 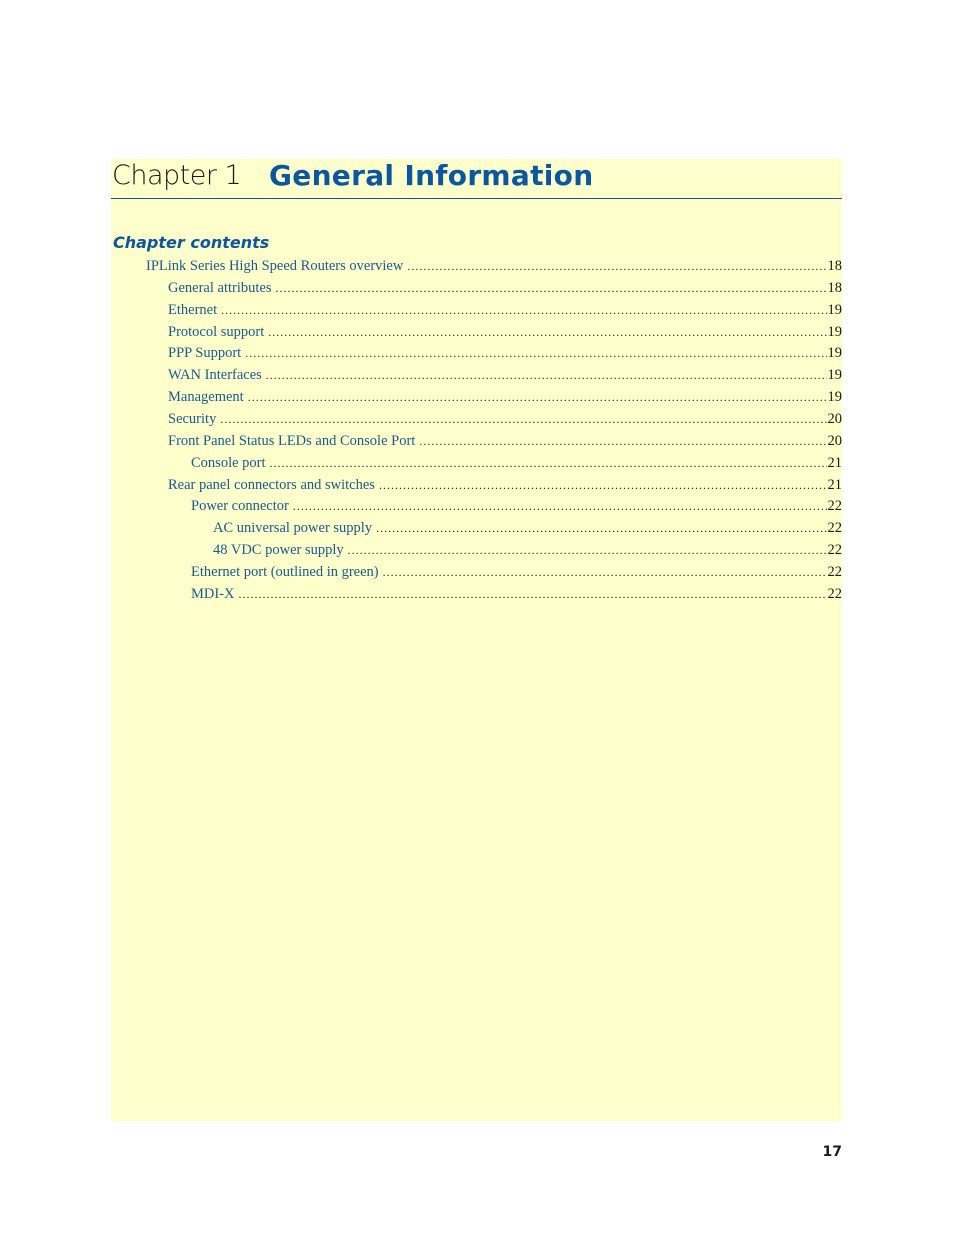 What do you see at coordinates (221, 288) in the screenshot?
I see `toc-entry-label: General attributes` at bounding box center [221, 288].